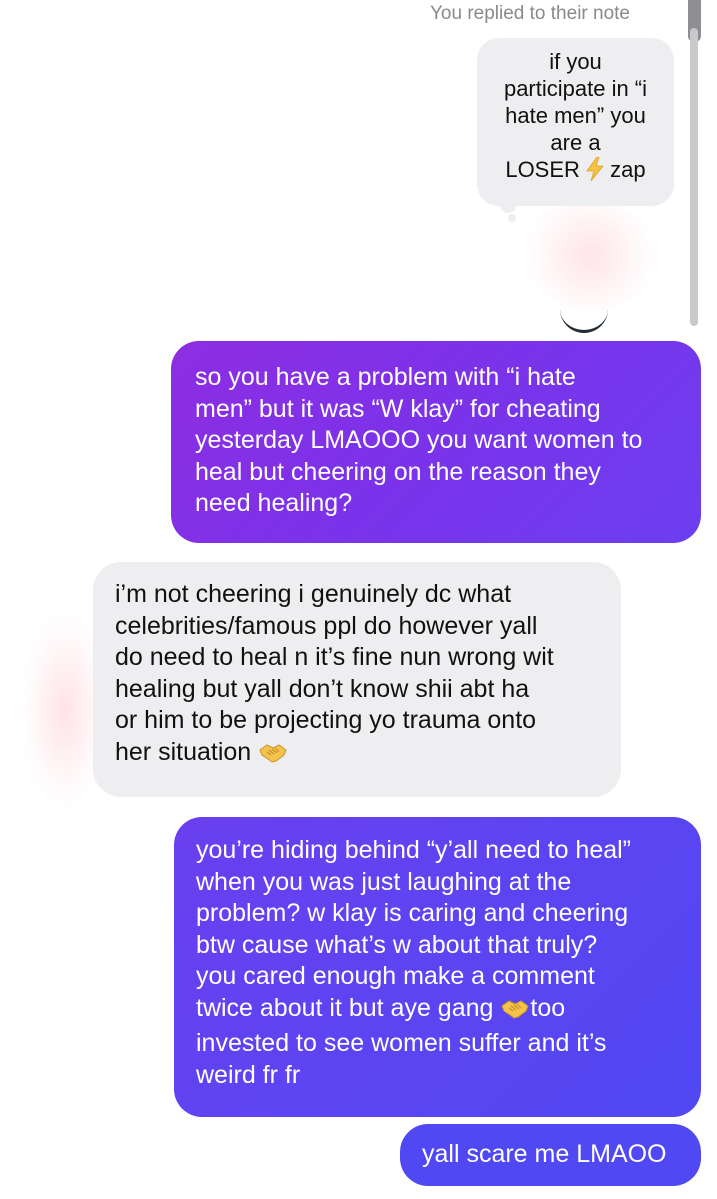 The height and width of the screenshot is (1199, 717). Describe the element at coordinates (384, 881) in the screenshot. I see `message-line: when you was just laughing at the` at that location.